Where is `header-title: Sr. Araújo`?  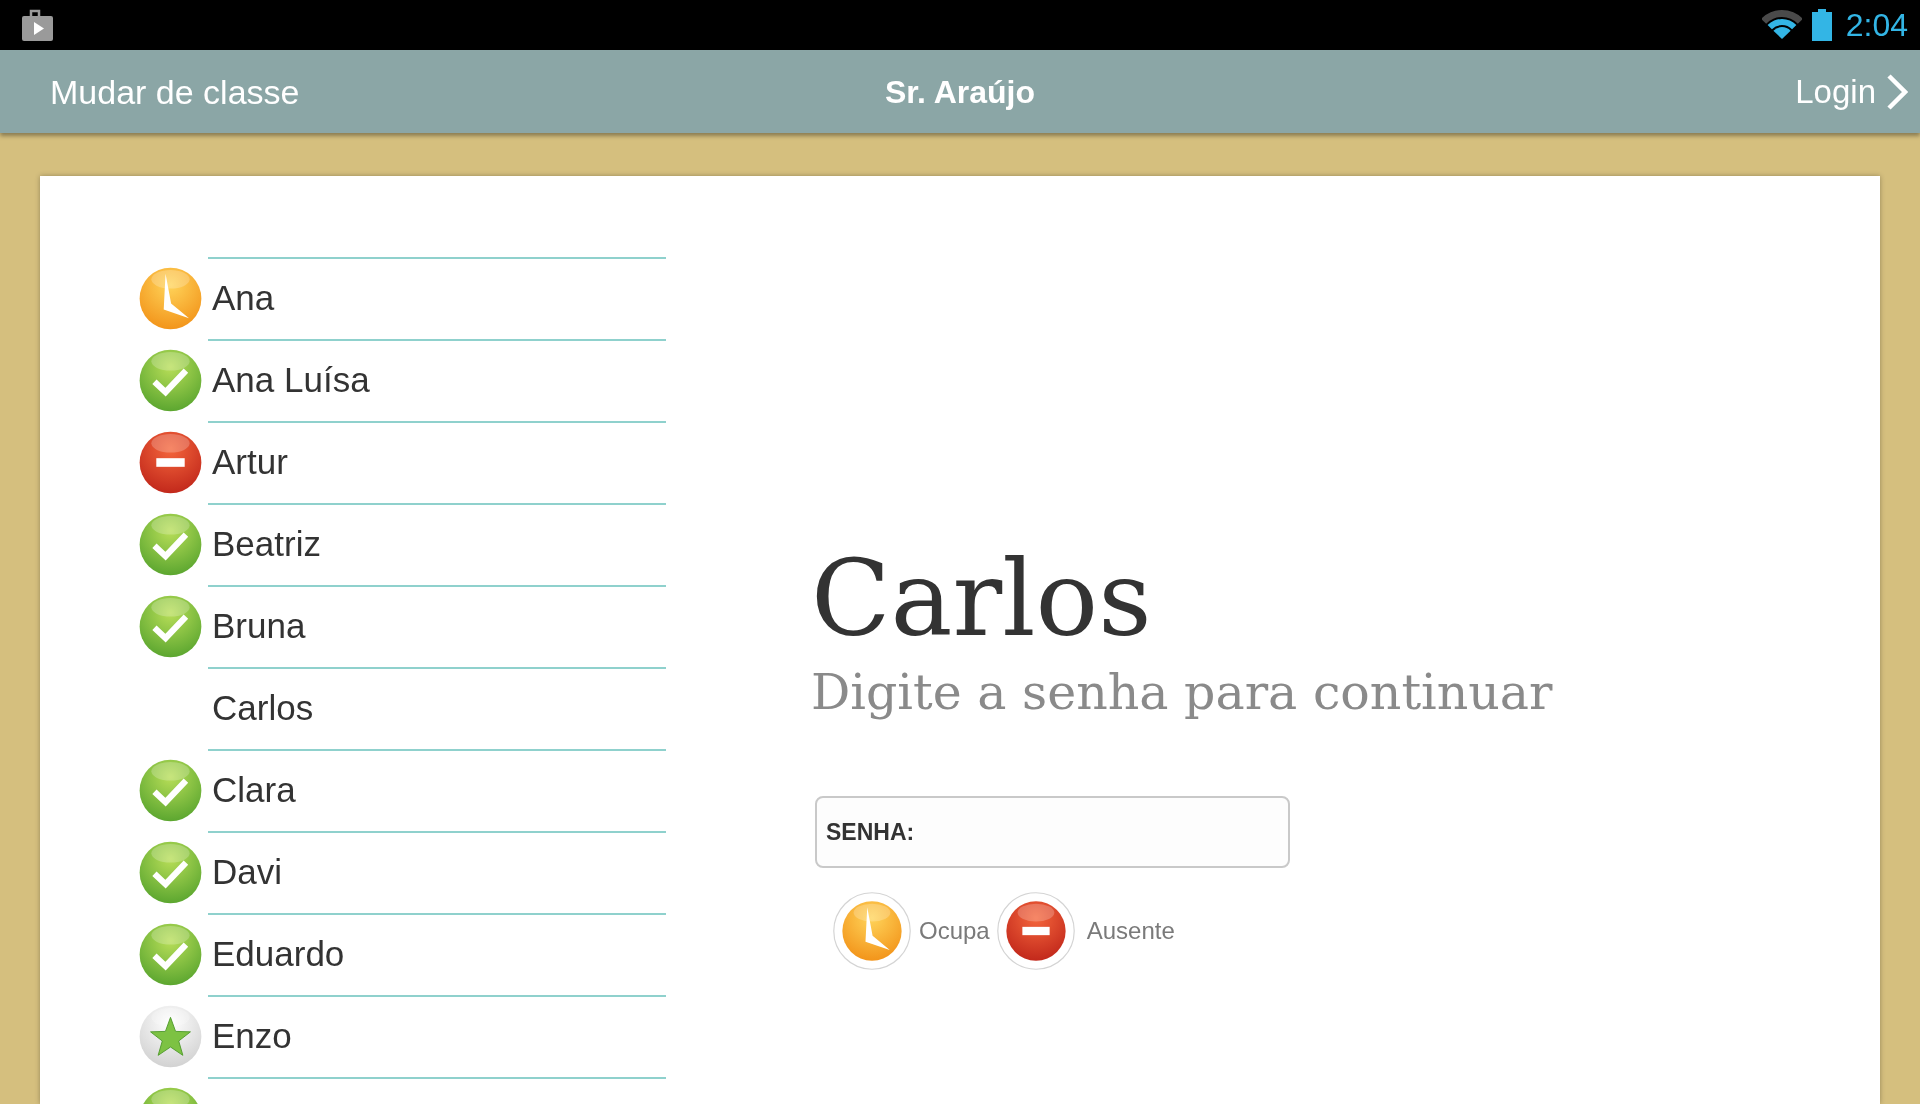
header-title: Sr. Araújo is located at coordinates (960, 91).